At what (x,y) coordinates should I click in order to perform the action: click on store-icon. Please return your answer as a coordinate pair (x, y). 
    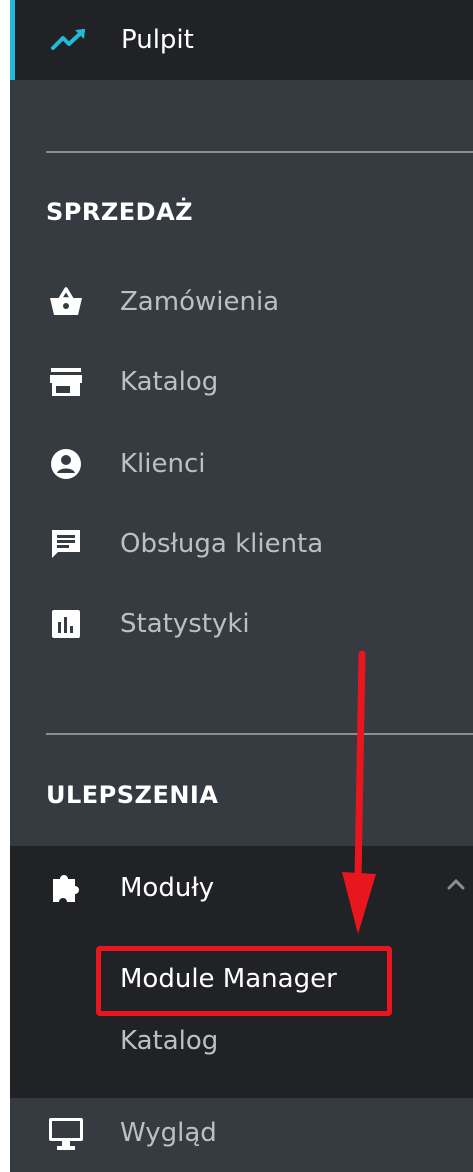
    Looking at the image, I should click on (66, 382).